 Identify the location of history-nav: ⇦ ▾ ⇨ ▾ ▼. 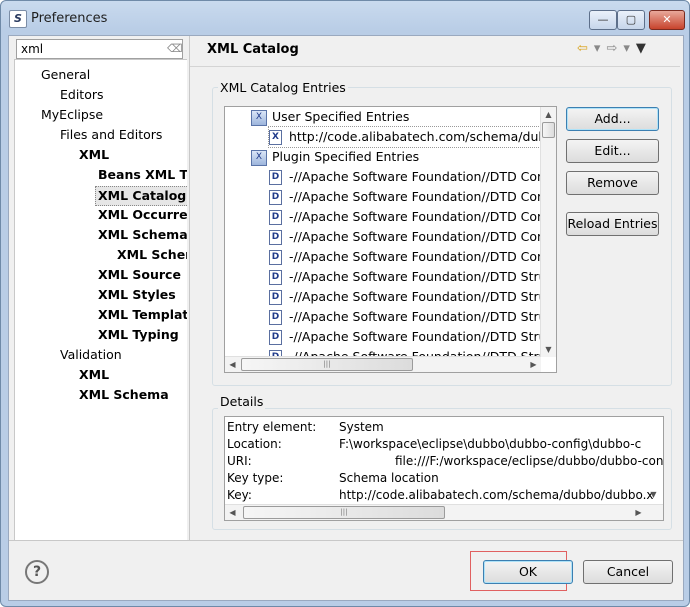
(614, 48).